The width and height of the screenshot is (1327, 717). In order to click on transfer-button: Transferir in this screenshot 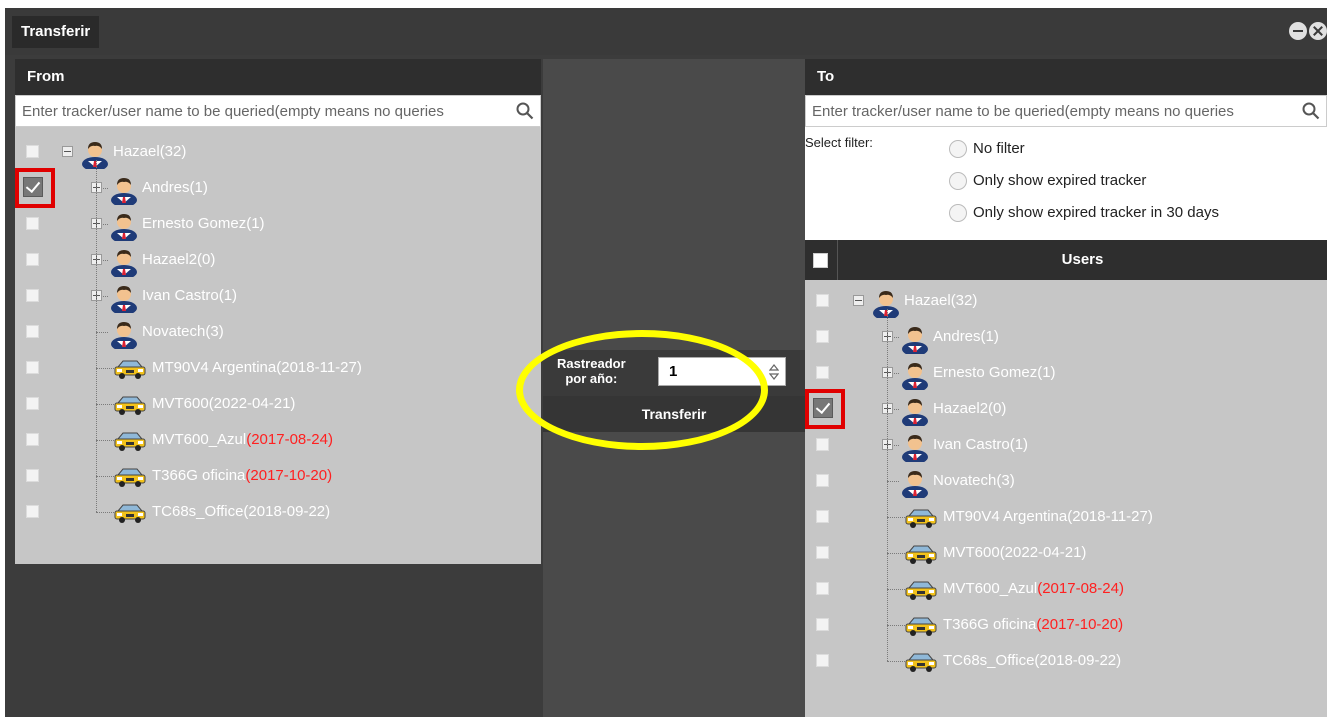, I will do `click(674, 414)`.